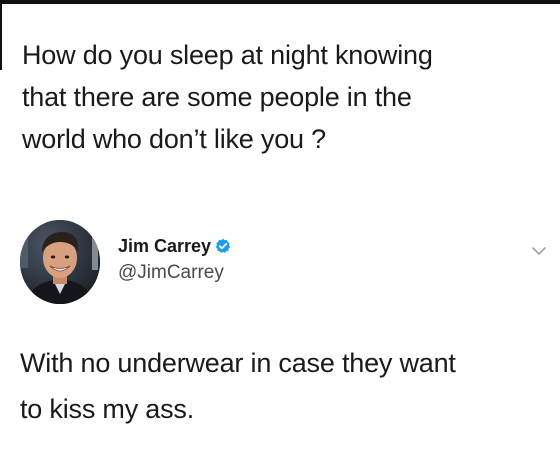 The height and width of the screenshot is (471, 560). What do you see at coordinates (217, 97) in the screenshot?
I see `question-line: that there are some people in the` at bounding box center [217, 97].